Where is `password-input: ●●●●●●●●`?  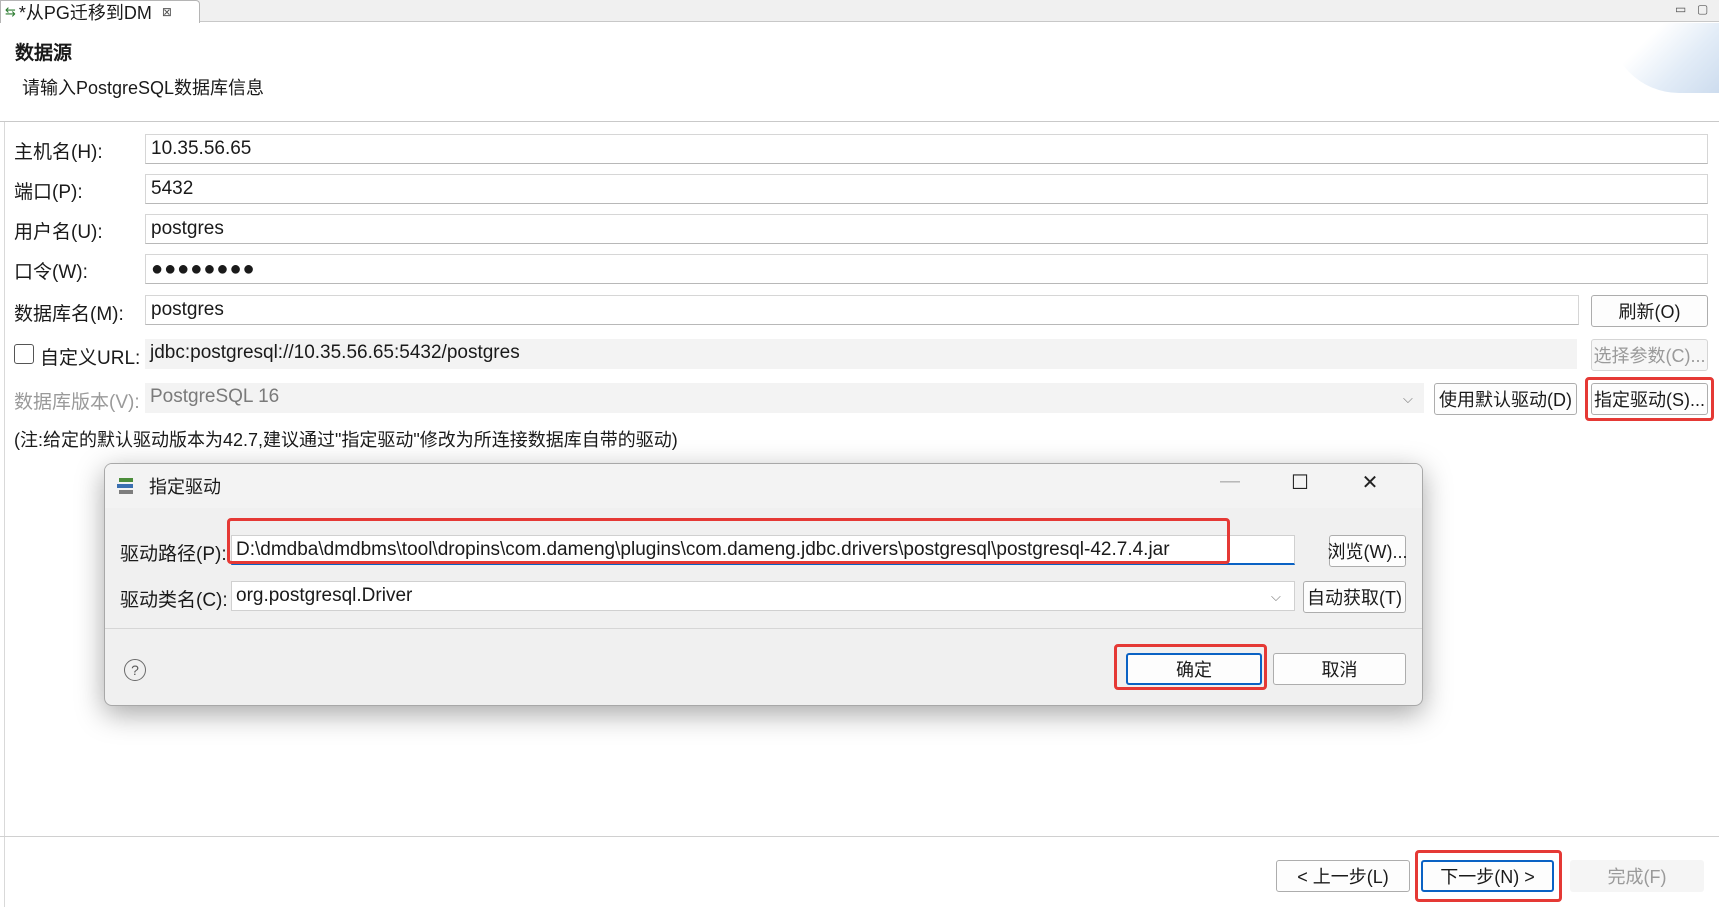 password-input: ●●●●●●●● is located at coordinates (926, 269).